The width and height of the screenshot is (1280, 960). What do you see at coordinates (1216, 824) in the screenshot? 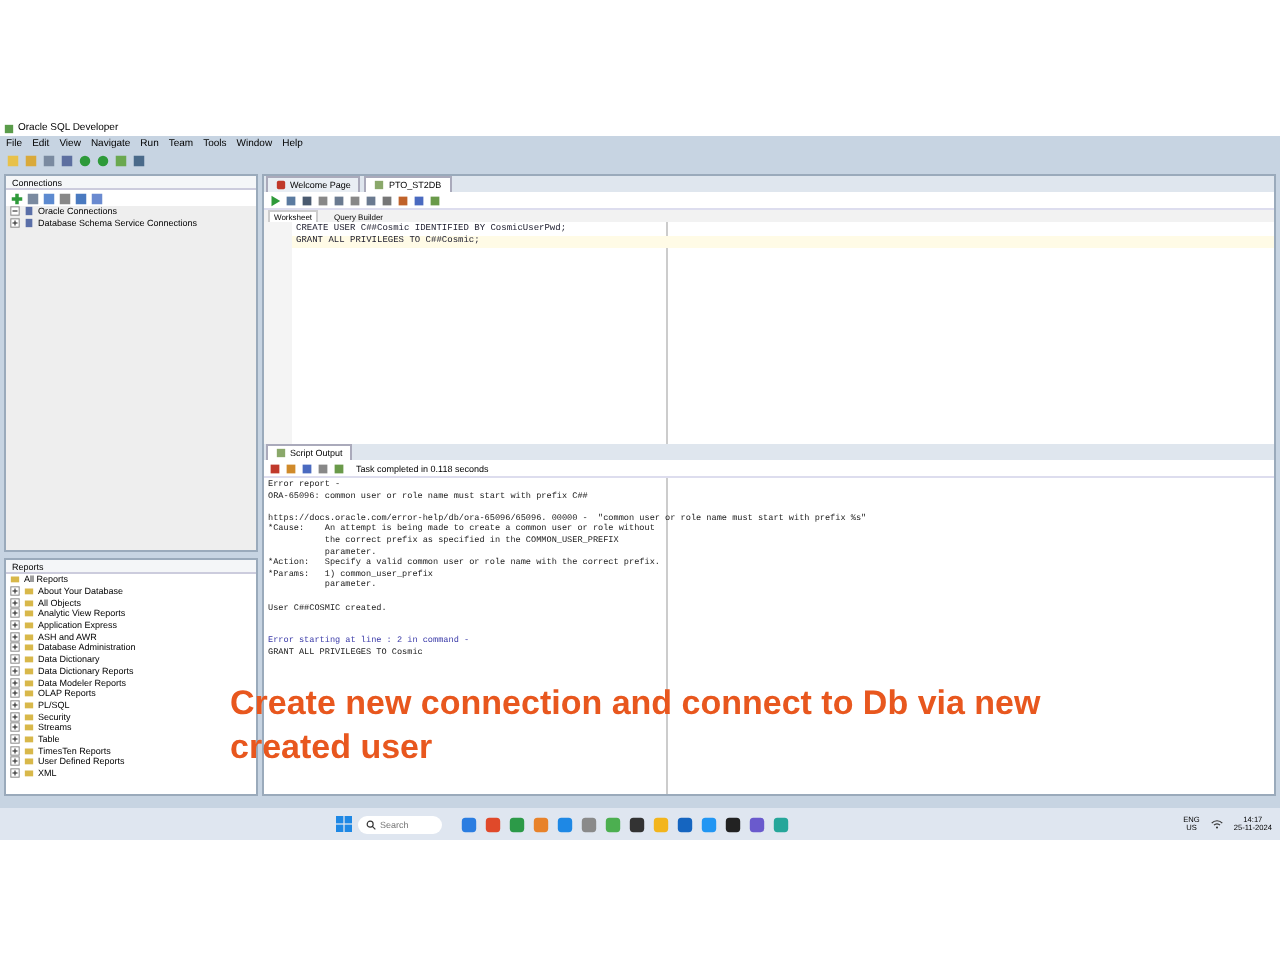
I see `wifi-icon` at bounding box center [1216, 824].